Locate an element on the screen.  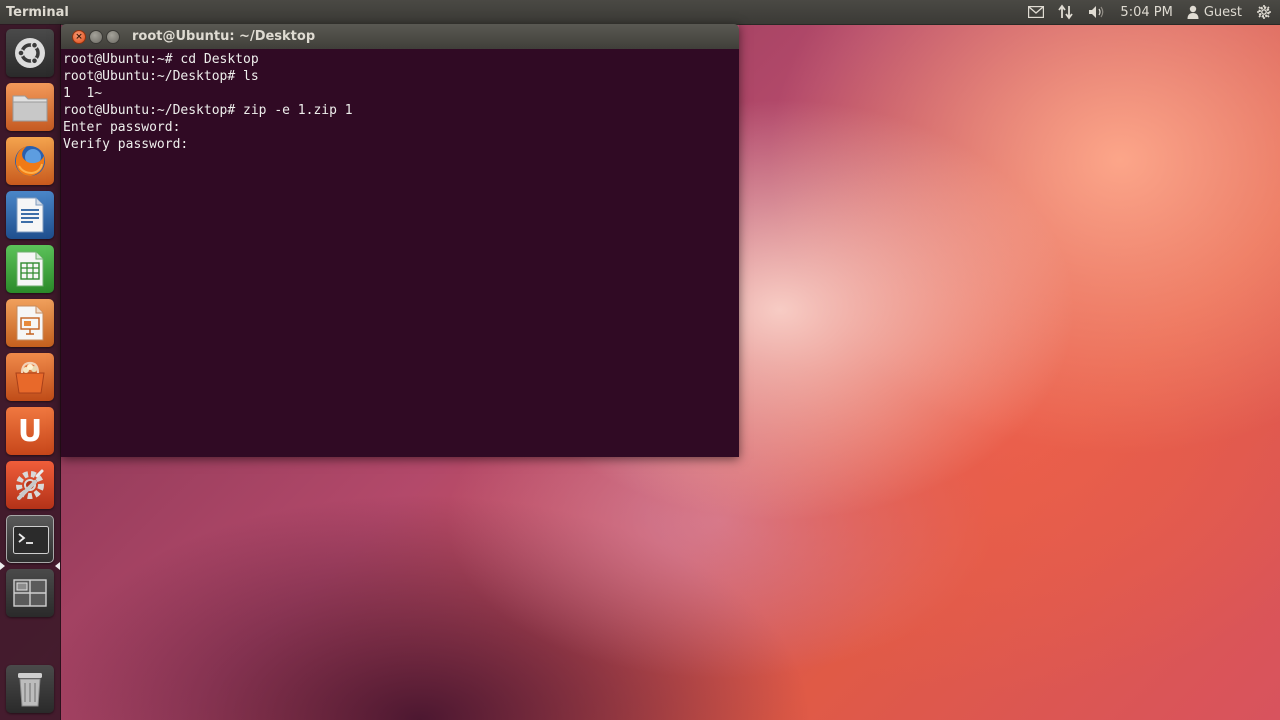
terminal-line: Verify password: is located at coordinates (126, 144).